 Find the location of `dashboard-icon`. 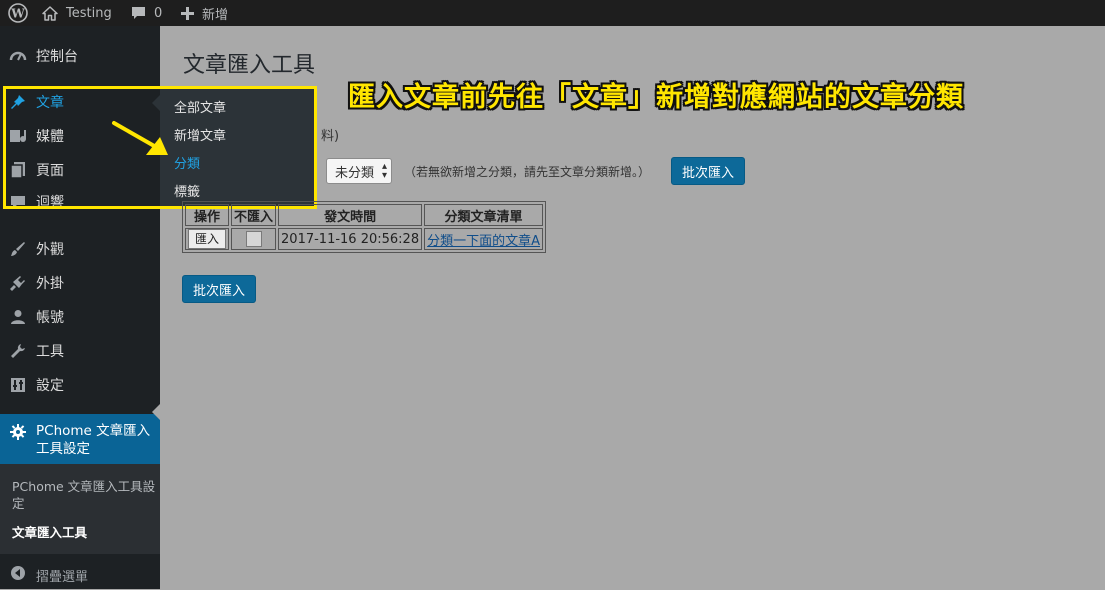

dashboard-icon is located at coordinates (18, 56).